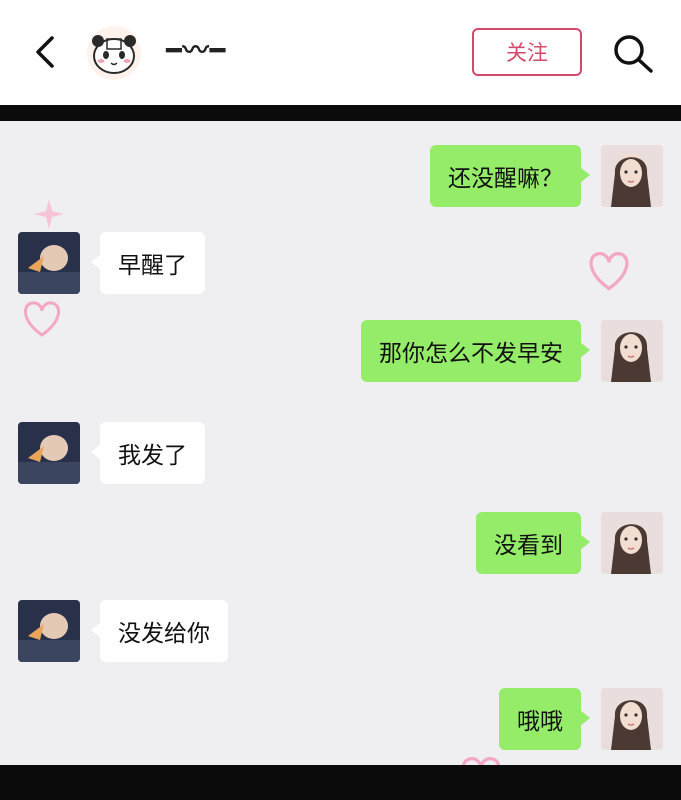 This screenshot has height=800, width=681. Describe the element at coordinates (527, 52) in the screenshot. I see `follow-button: 关注` at that location.